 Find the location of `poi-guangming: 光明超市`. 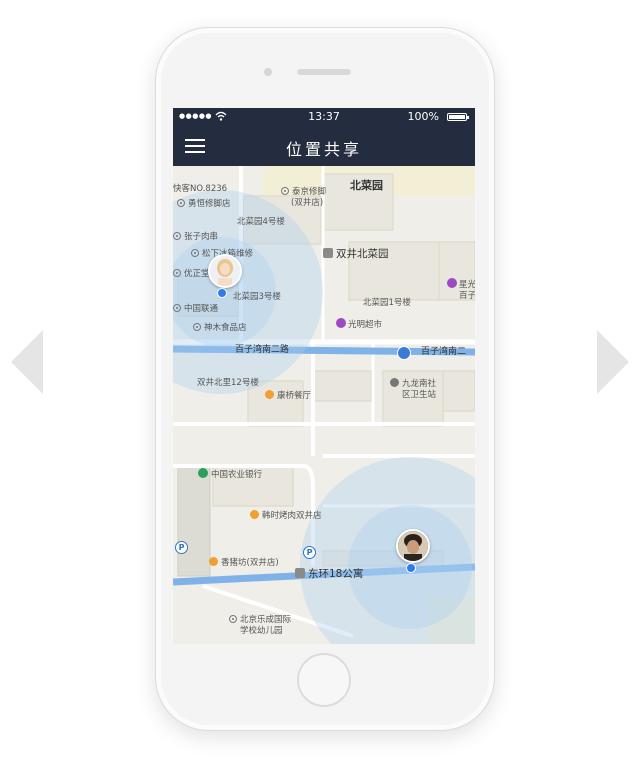

poi-guangming: 光明超市 is located at coordinates (359, 324).